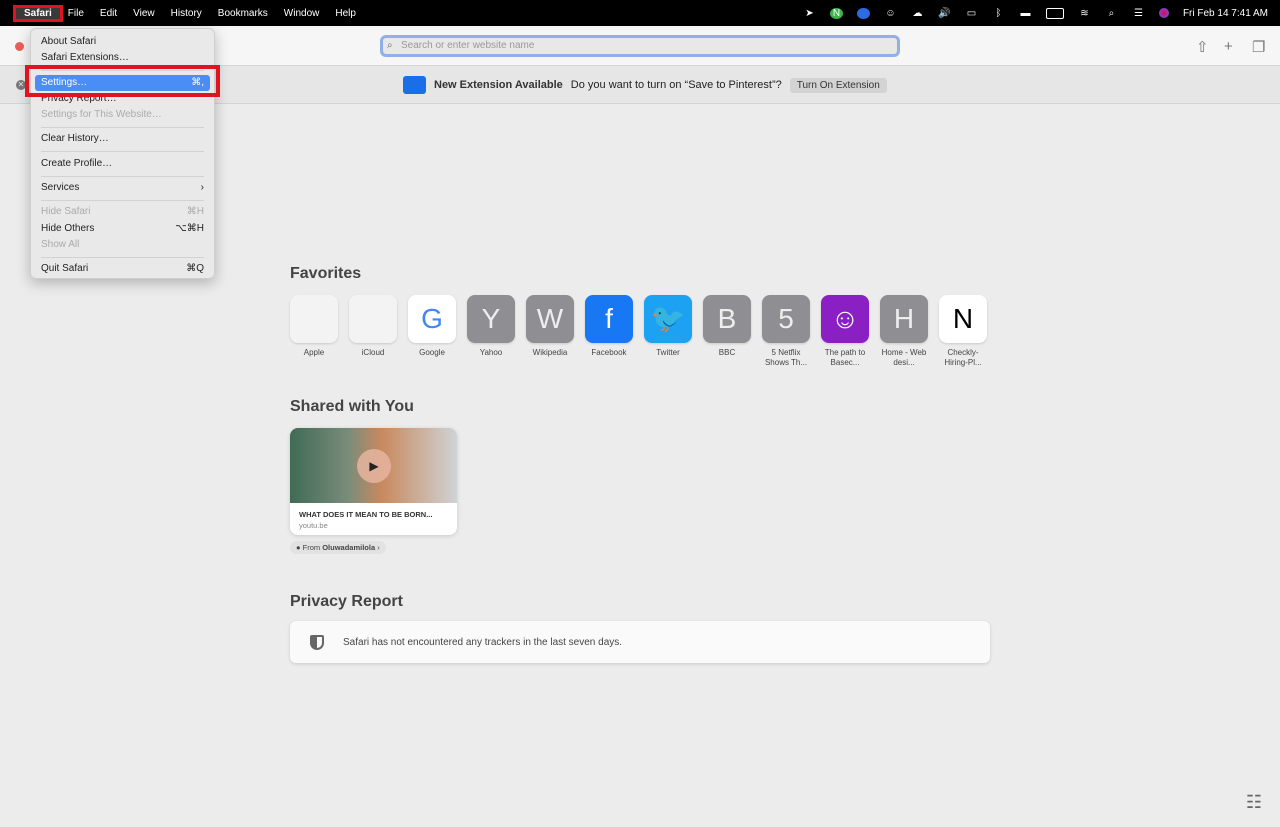 The height and width of the screenshot is (827, 1280). Describe the element at coordinates (917, 13) in the screenshot. I see `cloud-icon: ☁` at that location.